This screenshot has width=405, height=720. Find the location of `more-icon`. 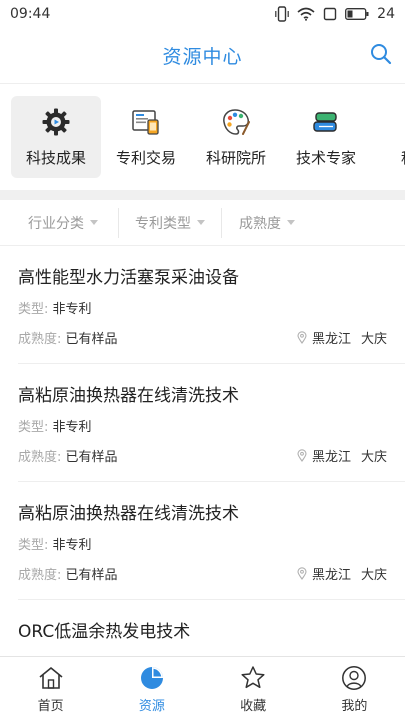

more-icon is located at coordinates (403, 122).